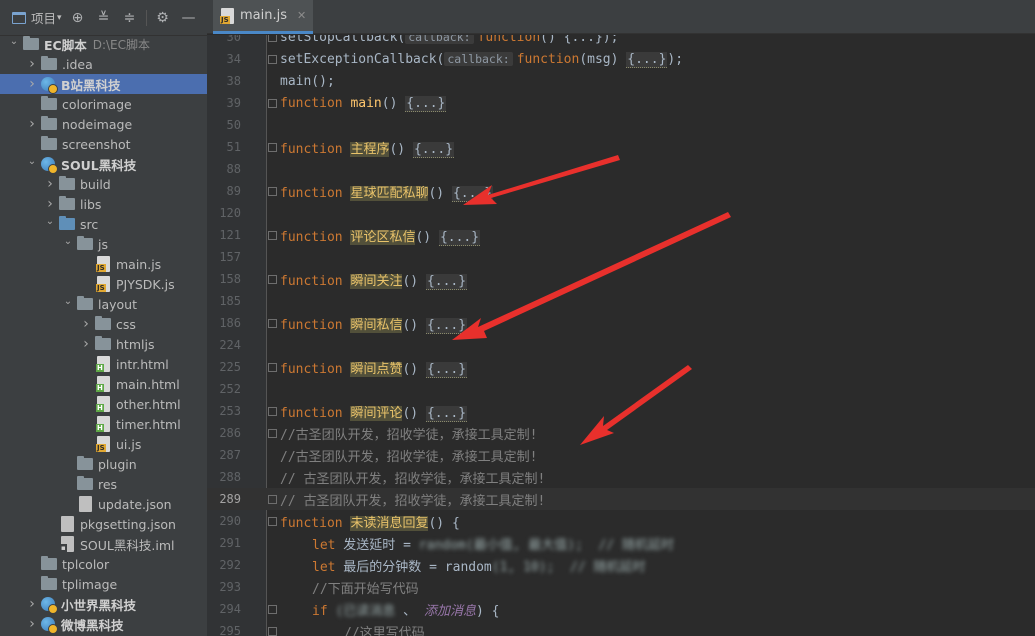 This screenshot has width=1035, height=636. I want to click on expand-all-icon: ≚, so click(104, 18).